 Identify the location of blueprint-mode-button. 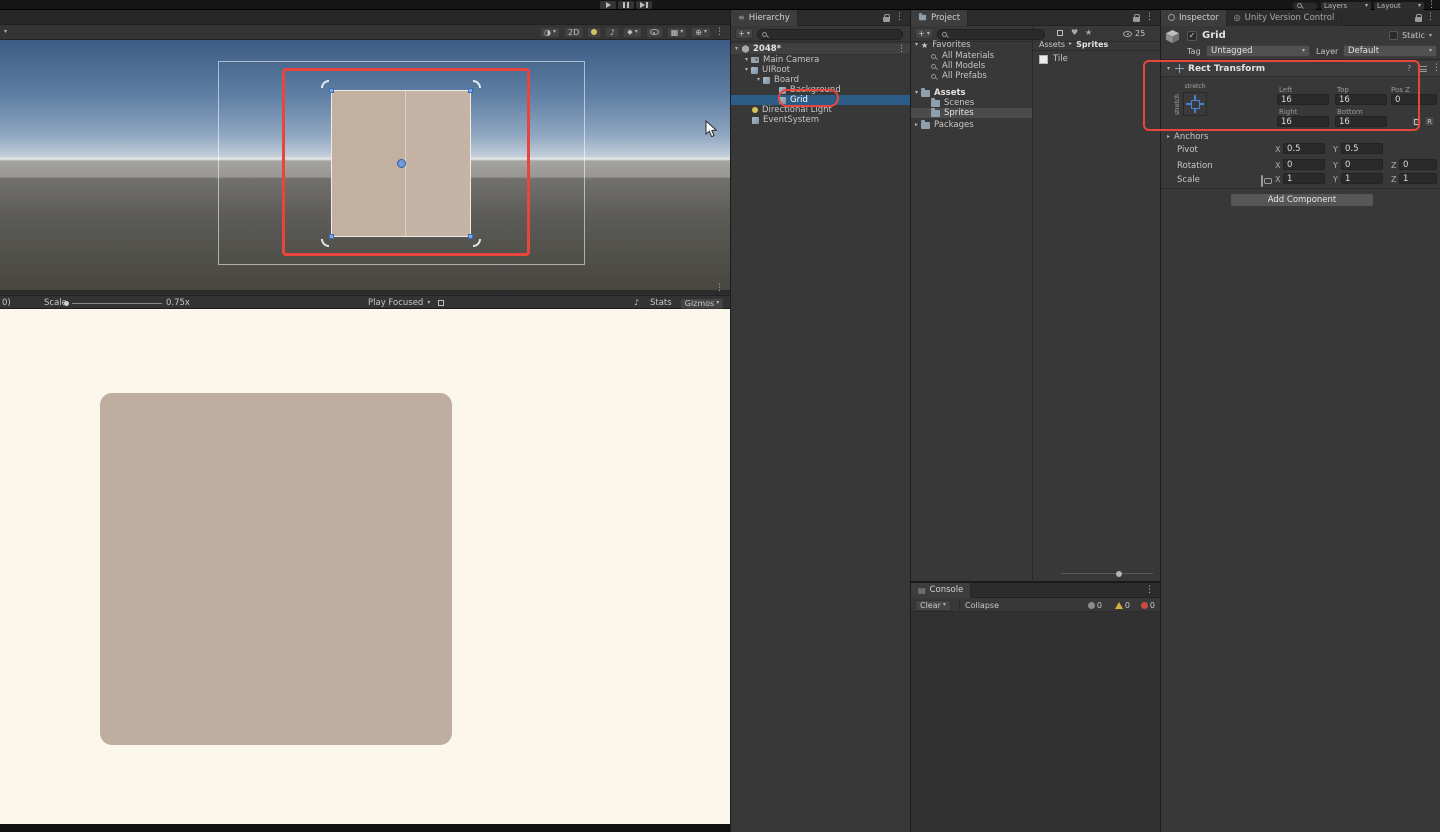
(1416, 121).